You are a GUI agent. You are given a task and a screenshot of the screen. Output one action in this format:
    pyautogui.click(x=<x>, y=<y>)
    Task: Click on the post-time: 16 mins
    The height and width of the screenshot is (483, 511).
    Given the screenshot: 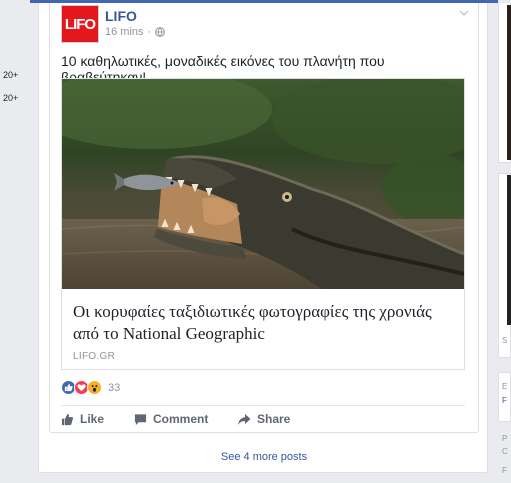 What is the action you would take?
    pyautogui.click(x=124, y=32)
    